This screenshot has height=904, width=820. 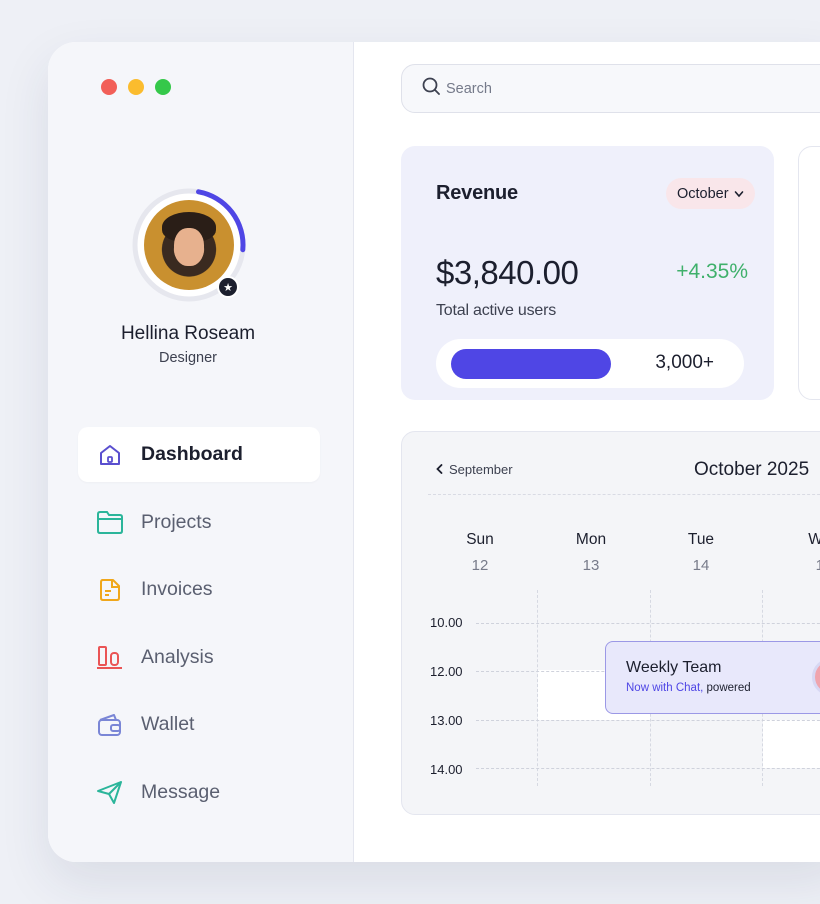 What do you see at coordinates (110, 657) in the screenshot?
I see `bar-chart-icon` at bounding box center [110, 657].